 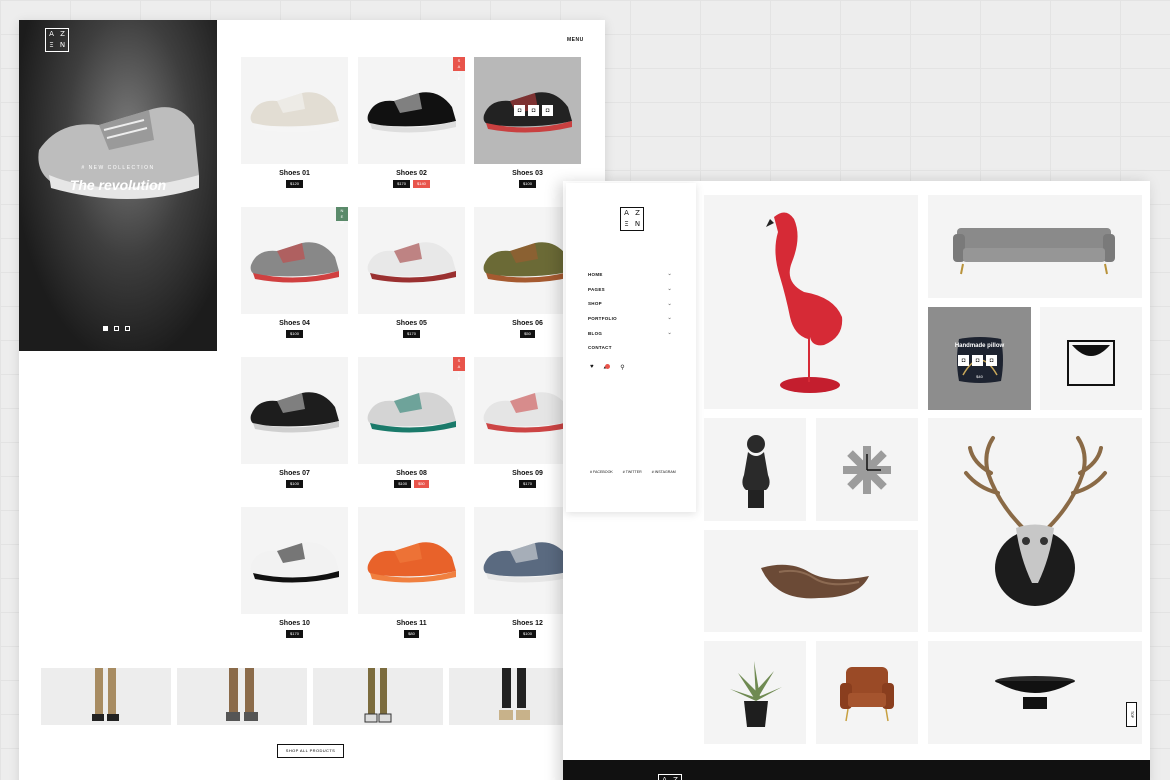 I want to click on product-prices: $170, so click(x=294, y=634).